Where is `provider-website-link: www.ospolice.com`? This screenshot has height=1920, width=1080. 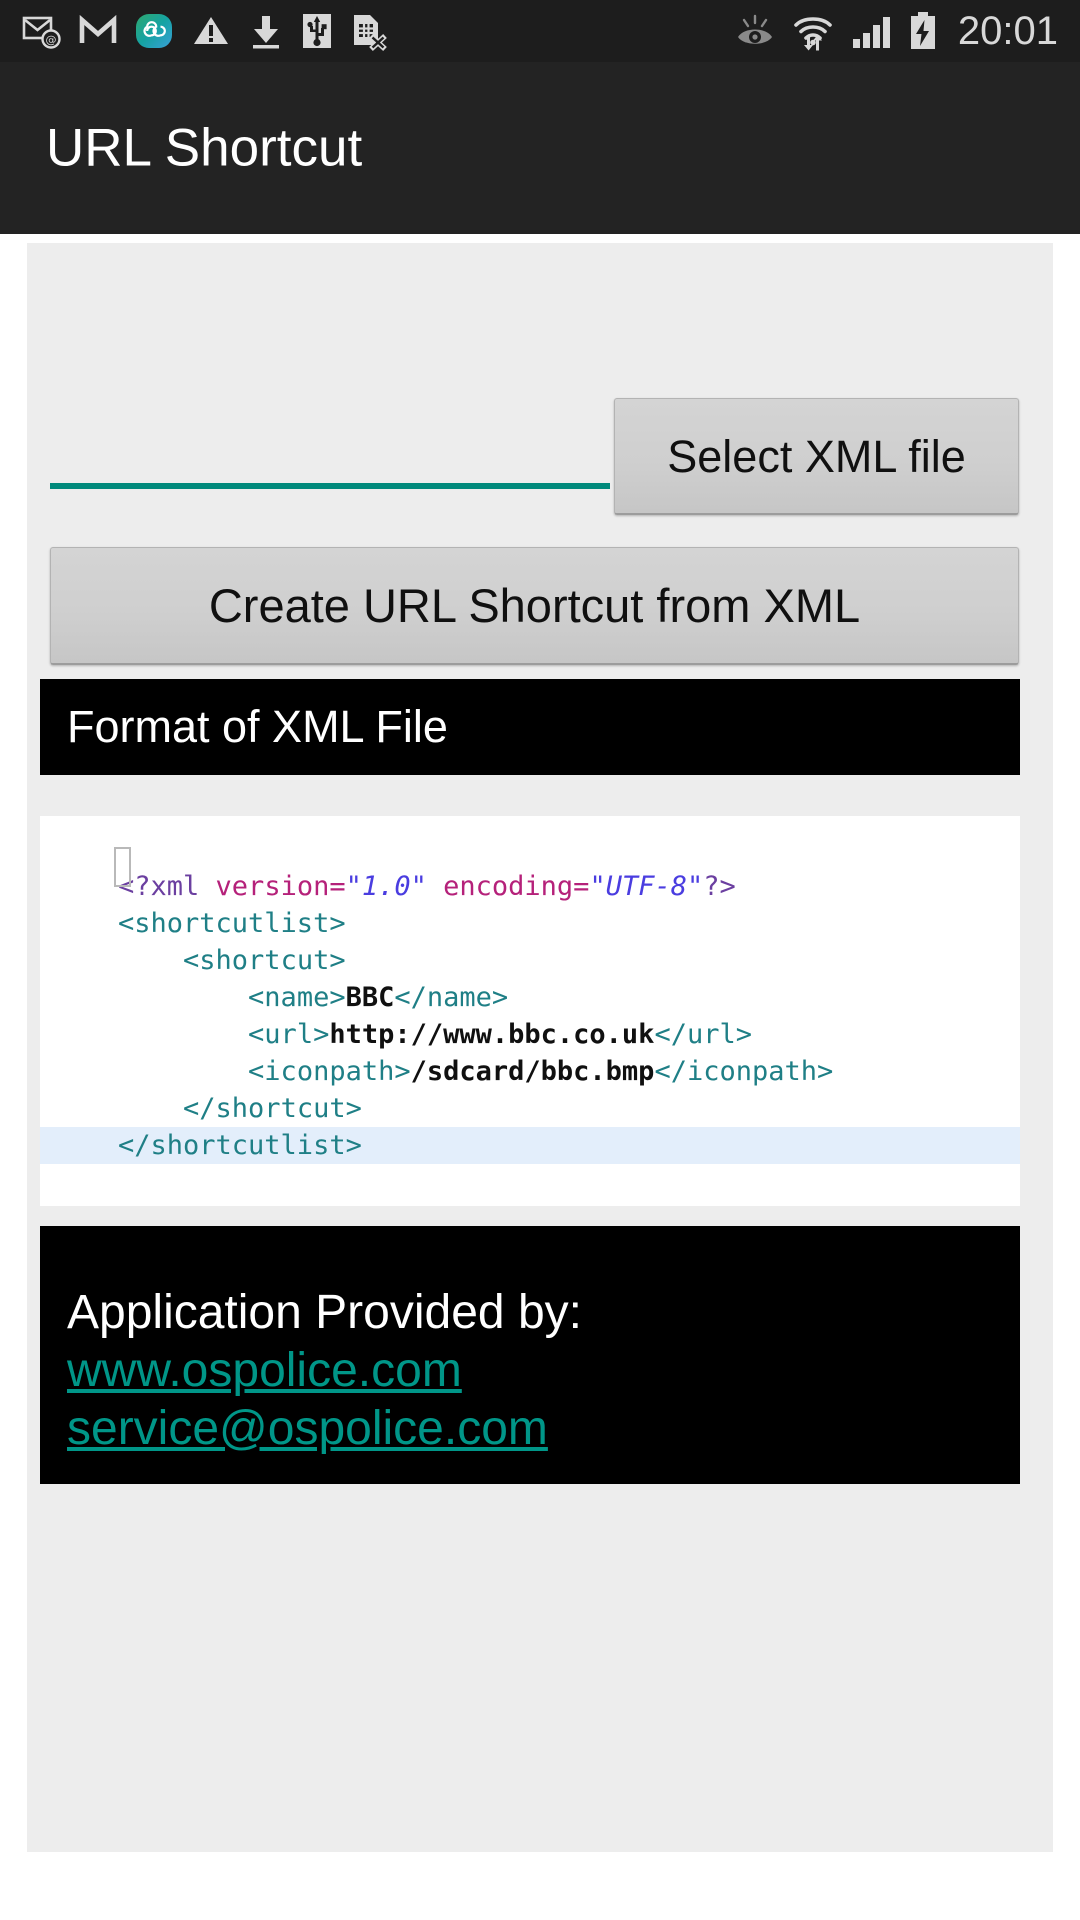 provider-website-link: www.ospolice.com is located at coordinates (264, 1371).